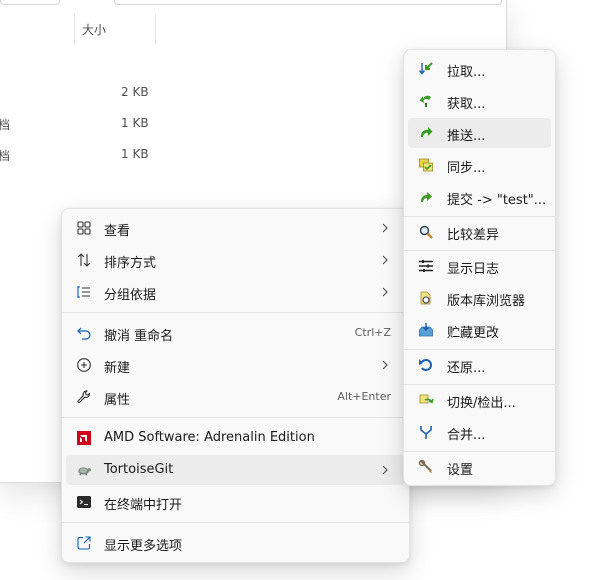  Describe the element at coordinates (84, 333) in the screenshot. I see `undo-icon` at that location.